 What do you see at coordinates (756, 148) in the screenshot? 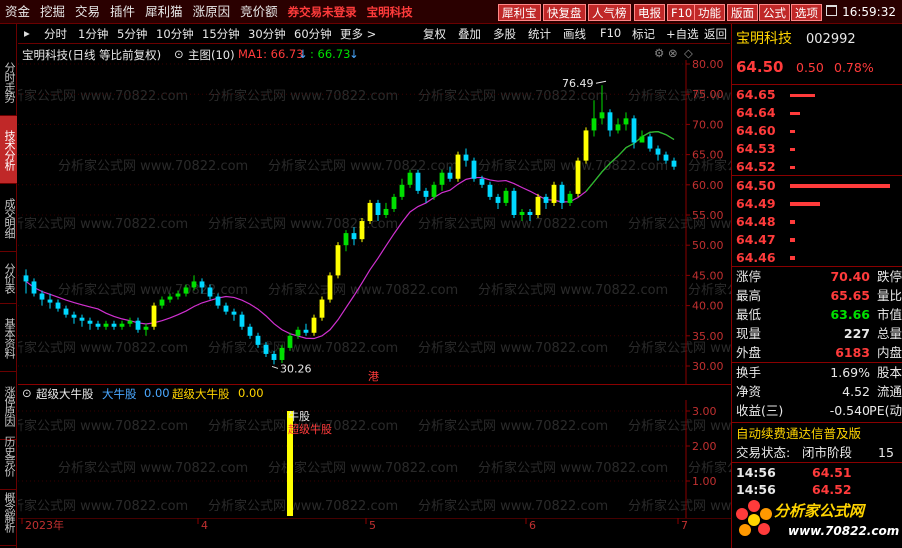
I see `ask-price: 64.53` at bounding box center [756, 148].